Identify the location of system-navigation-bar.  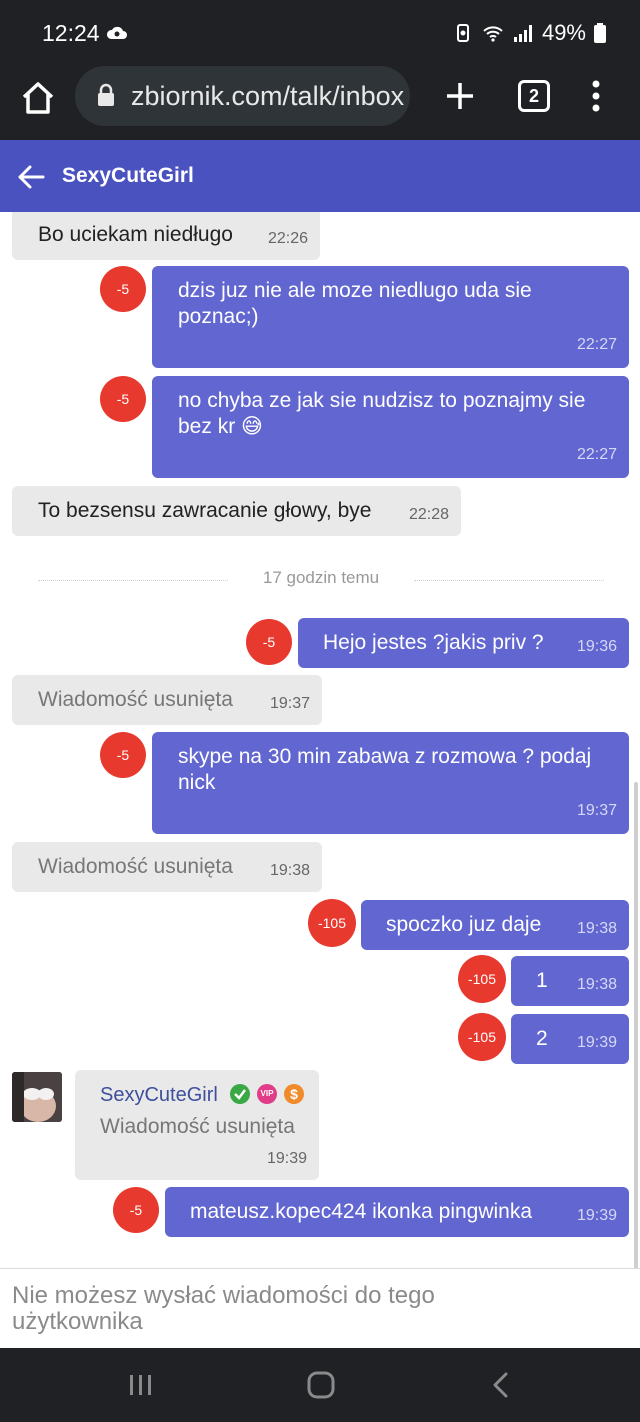
(320, 1385).